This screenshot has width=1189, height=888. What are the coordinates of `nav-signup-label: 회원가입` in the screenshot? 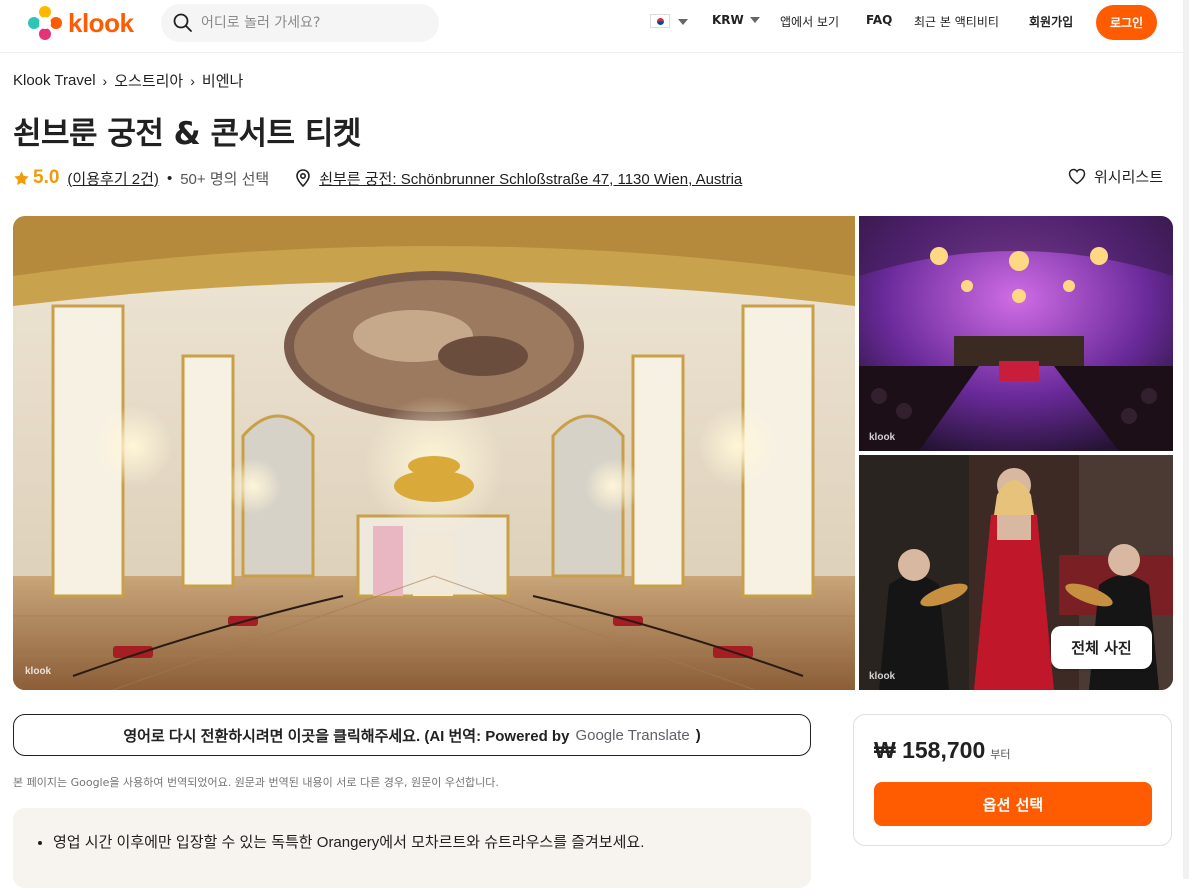 It's located at (1051, 22).